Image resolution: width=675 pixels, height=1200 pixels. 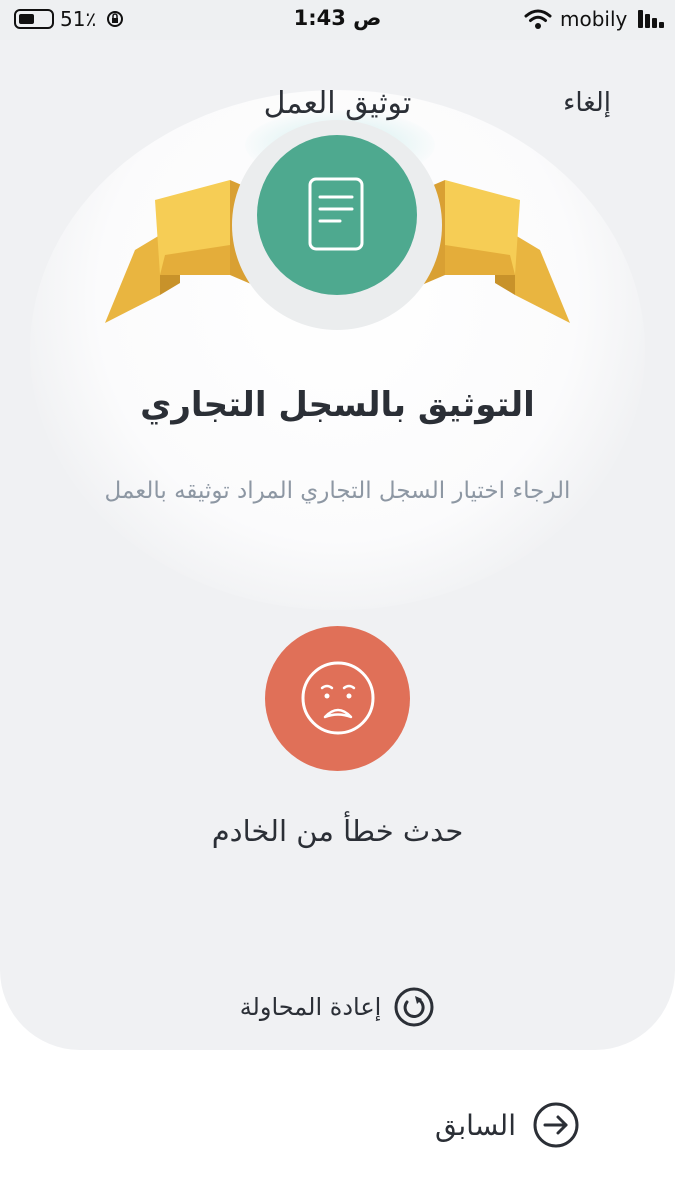 I want to click on error-message: حدث خطأ من الخادم, so click(x=337, y=831).